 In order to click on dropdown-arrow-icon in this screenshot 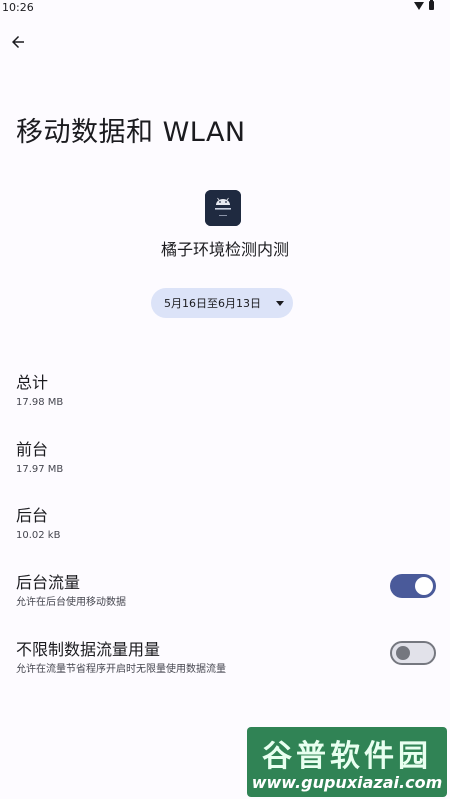, I will do `click(280, 303)`.